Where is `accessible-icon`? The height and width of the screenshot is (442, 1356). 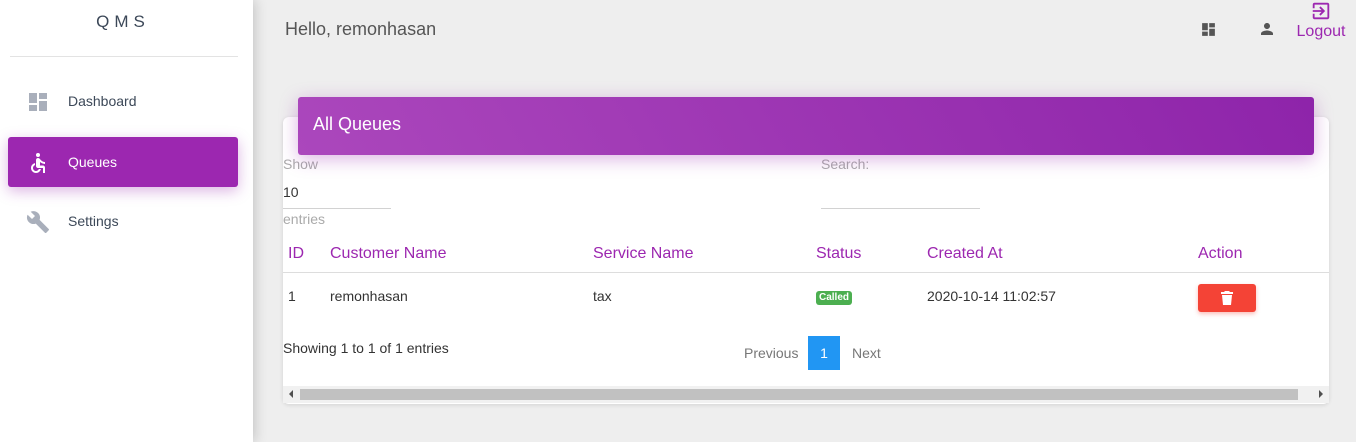 accessible-icon is located at coordinates (38, 163).